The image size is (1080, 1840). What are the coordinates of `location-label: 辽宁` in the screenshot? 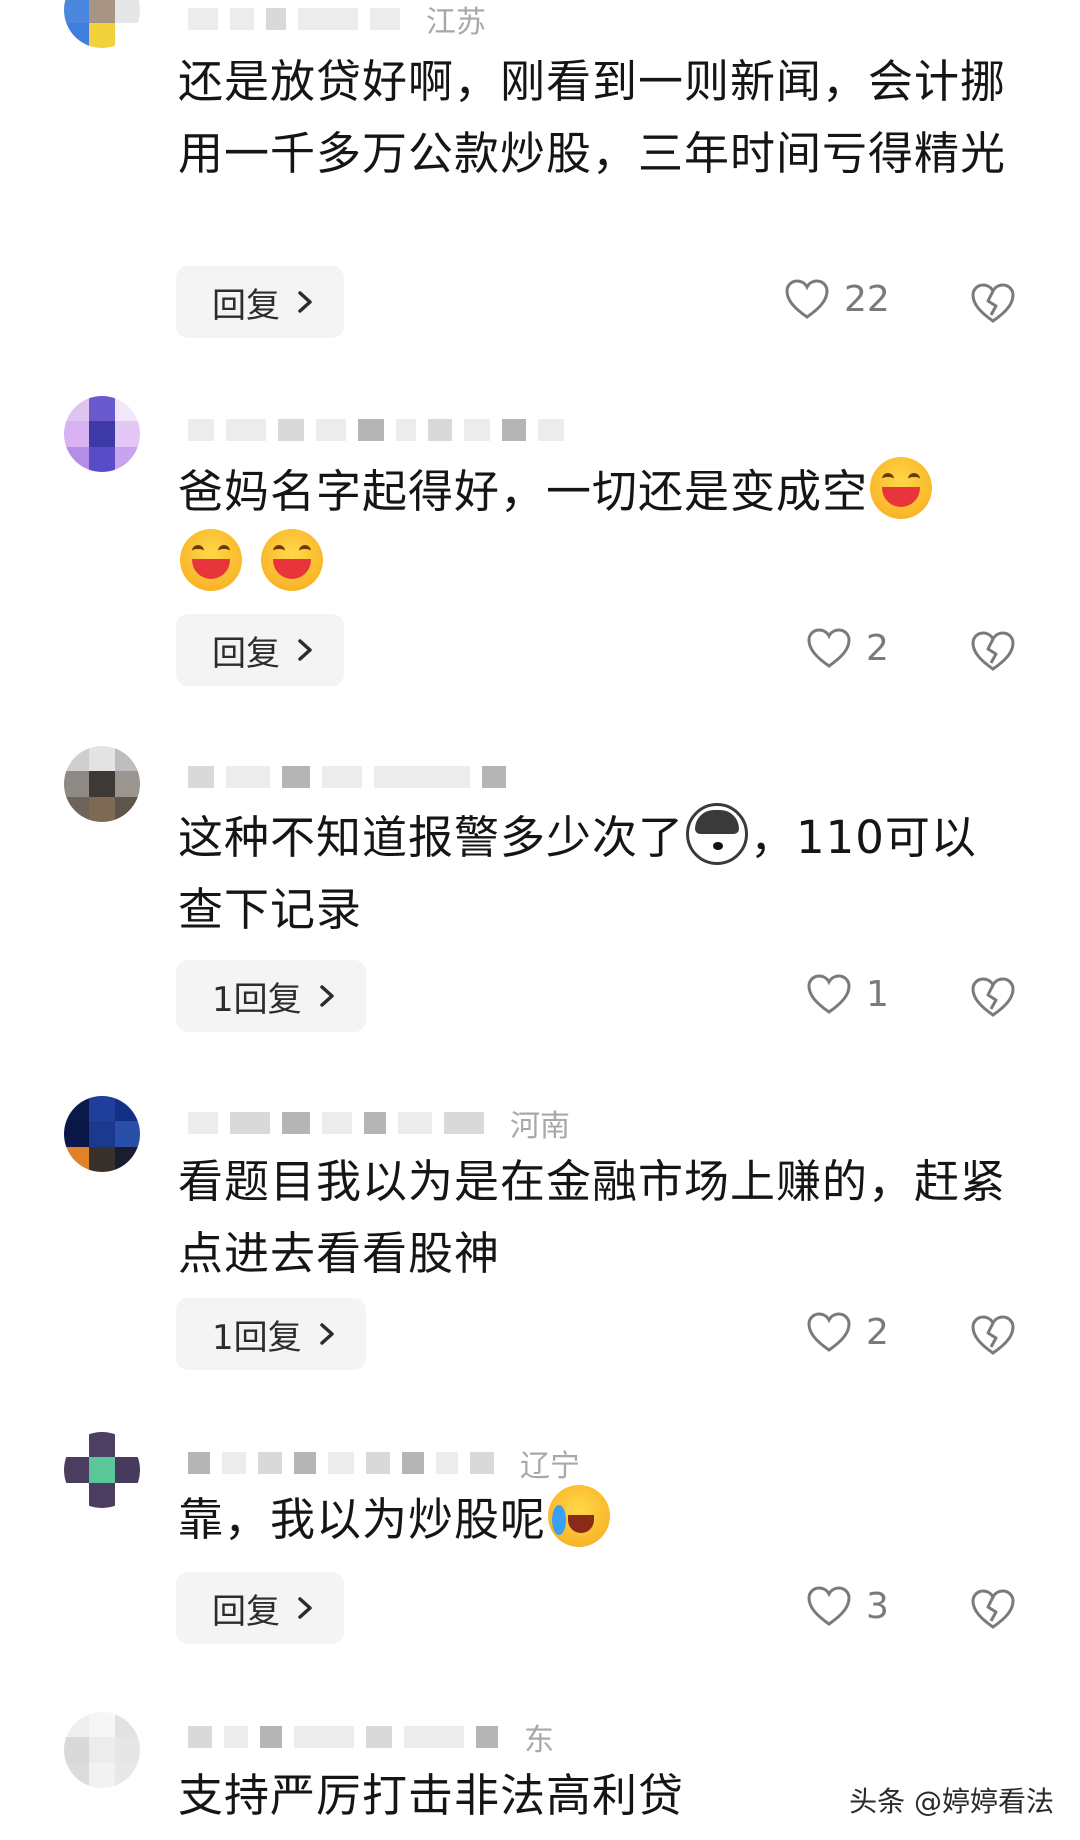 It's located at (550, 1466).